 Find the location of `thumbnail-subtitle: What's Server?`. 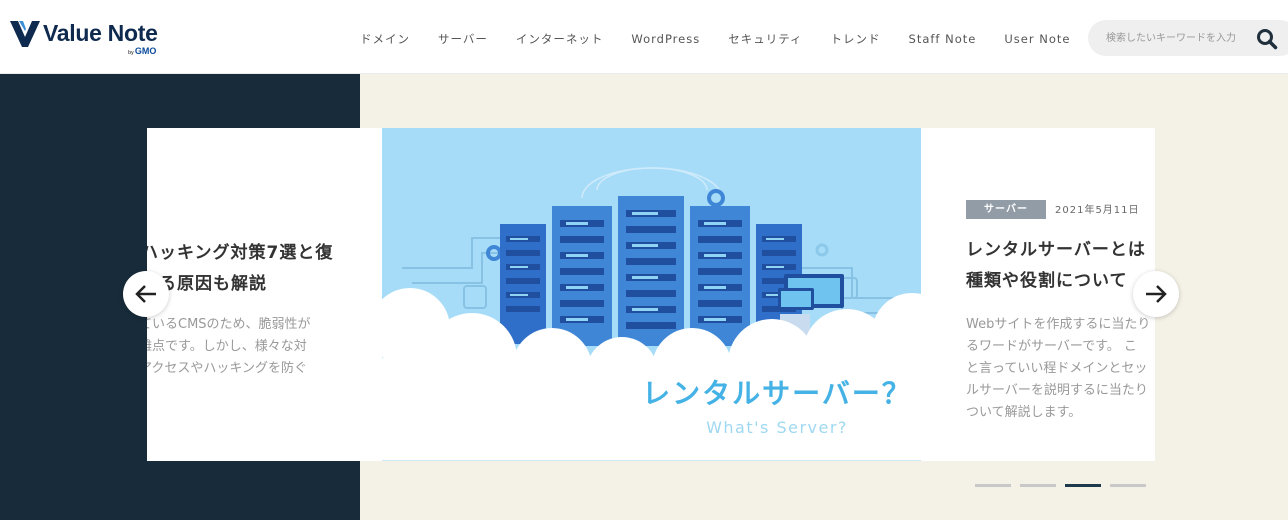

thumbnail-subtitle: What's Server? is located at coordinates (777, 427).